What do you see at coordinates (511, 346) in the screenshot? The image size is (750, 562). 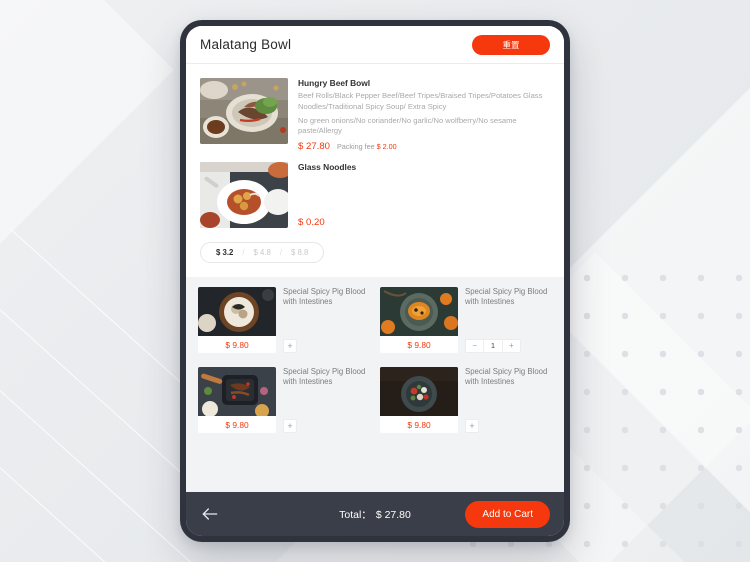 I see `increase-quantity-button: +` at bounding box center [511, 346].